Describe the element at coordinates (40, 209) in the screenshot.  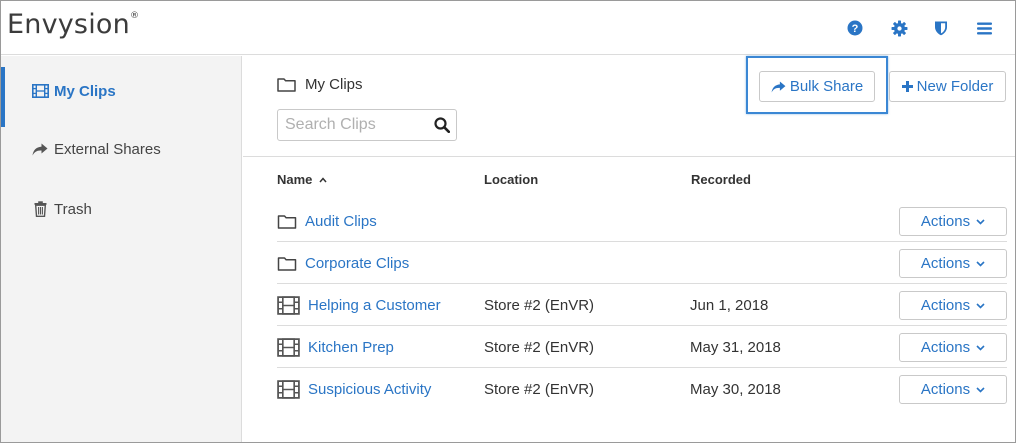
I see `trash-icon` at that location.